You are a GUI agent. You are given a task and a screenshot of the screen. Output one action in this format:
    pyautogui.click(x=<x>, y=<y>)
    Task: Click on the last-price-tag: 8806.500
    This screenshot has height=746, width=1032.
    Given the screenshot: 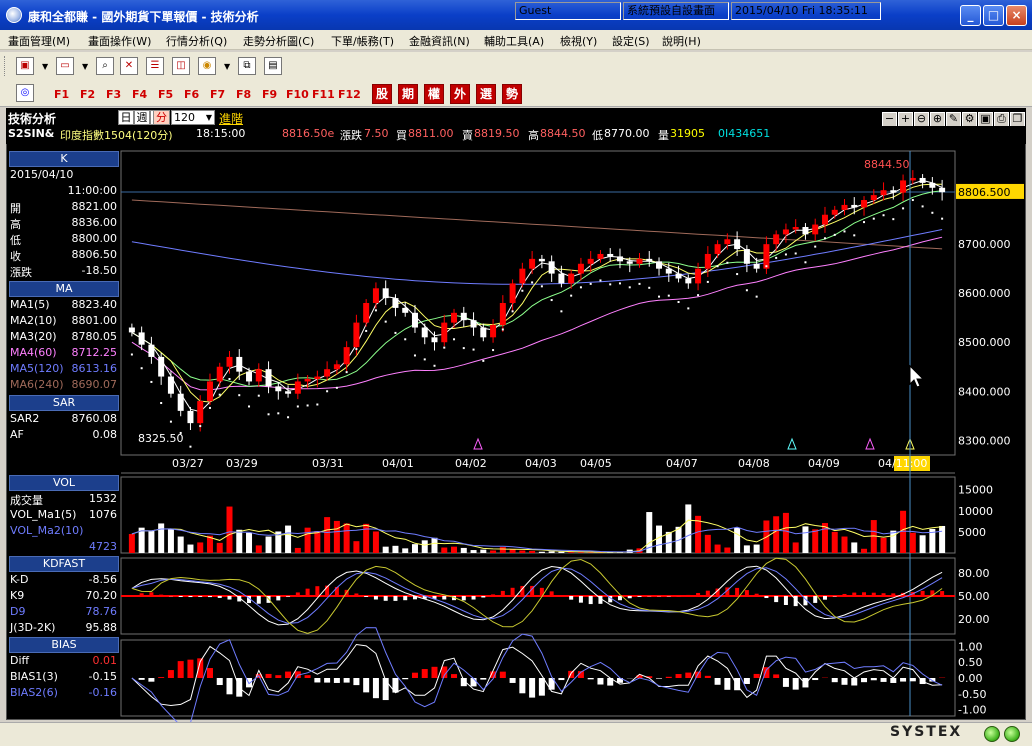 What is the action you would take?
    pyautogui.click(x=984, y=192)
    